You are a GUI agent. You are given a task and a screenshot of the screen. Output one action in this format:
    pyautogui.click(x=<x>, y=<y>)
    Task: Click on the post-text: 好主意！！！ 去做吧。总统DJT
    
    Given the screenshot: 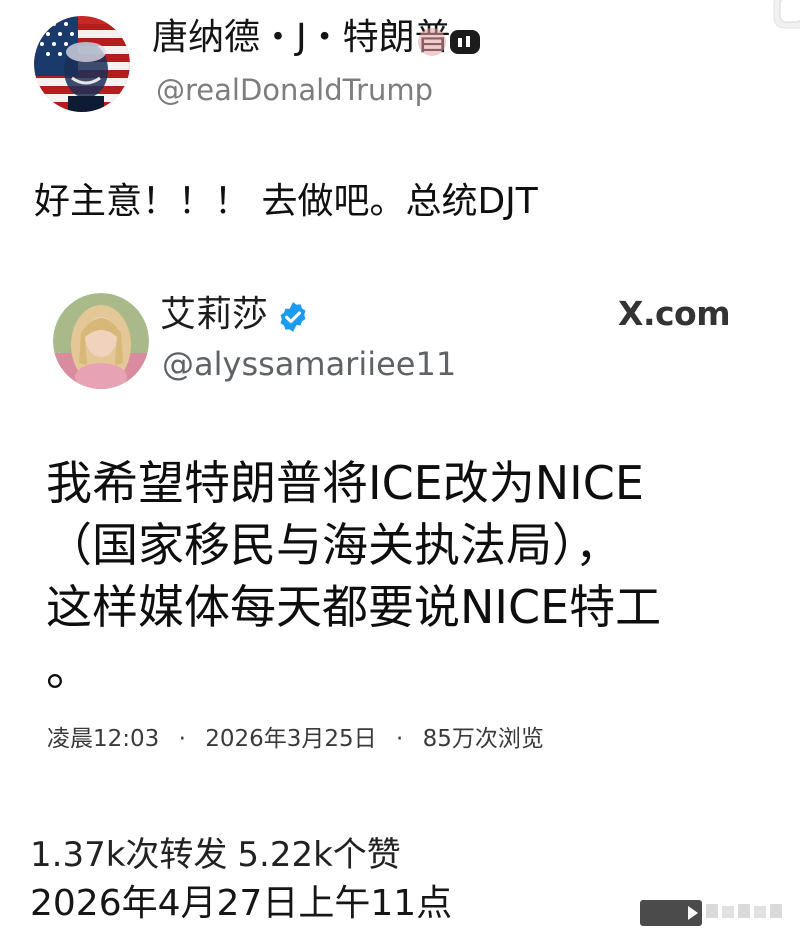 What is the action you would take?
    pyautogui.click(x=286, y=201)
    